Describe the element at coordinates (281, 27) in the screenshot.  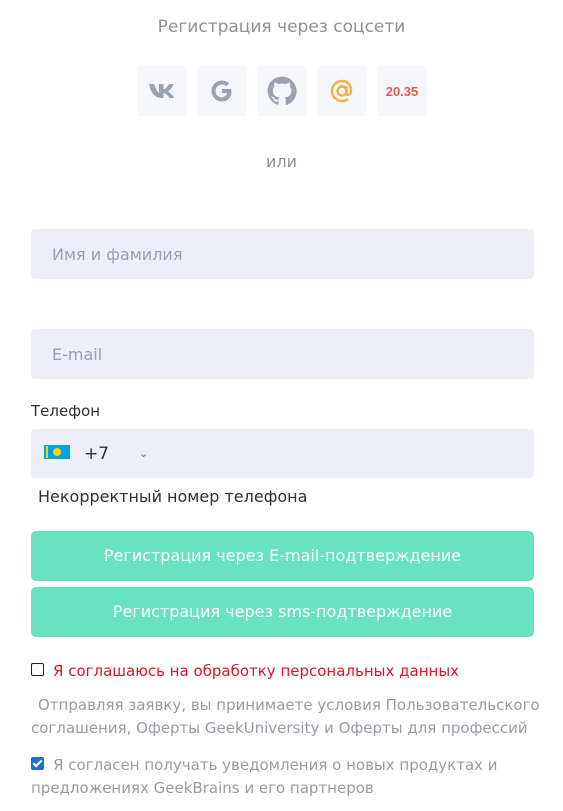
I see `social-register-title: Регистрация через соцсети` at that location.